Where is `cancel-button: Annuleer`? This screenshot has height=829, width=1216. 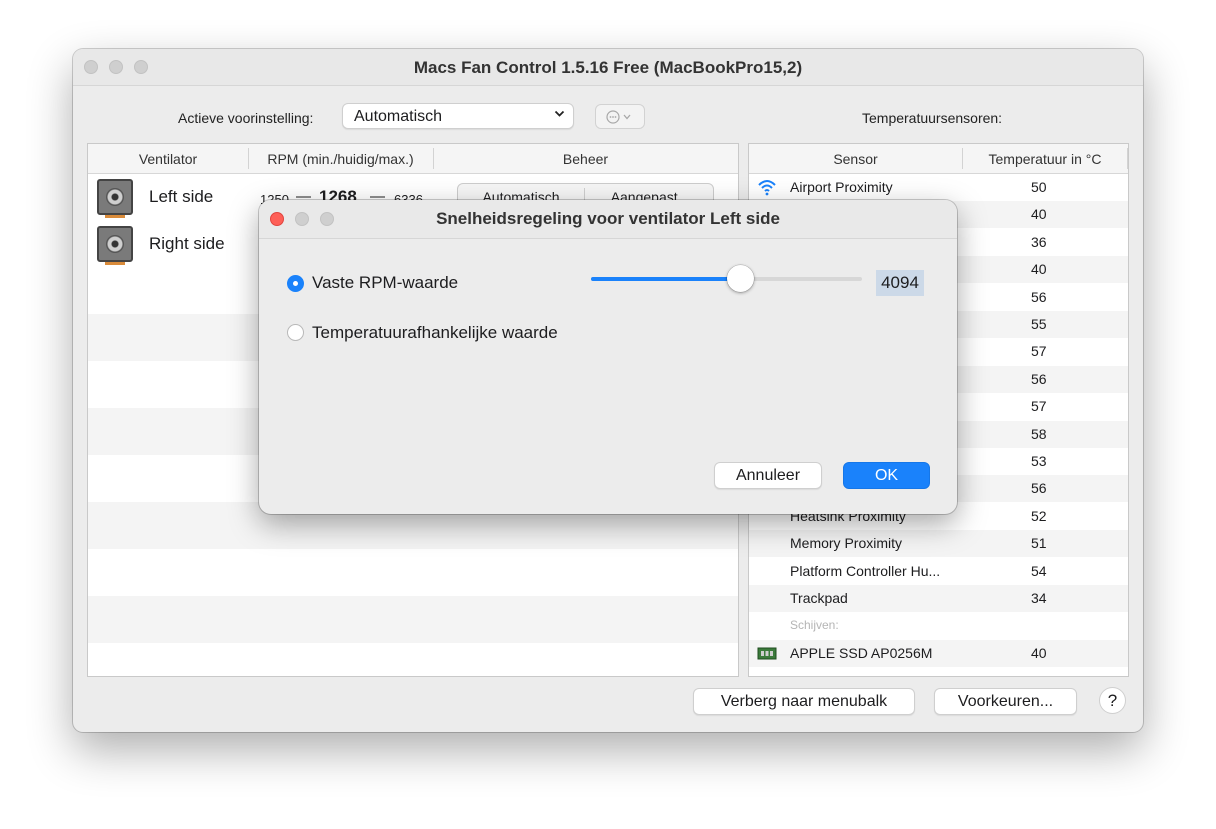
cancel-button: Annuleer is located at coordinates (768, 475).